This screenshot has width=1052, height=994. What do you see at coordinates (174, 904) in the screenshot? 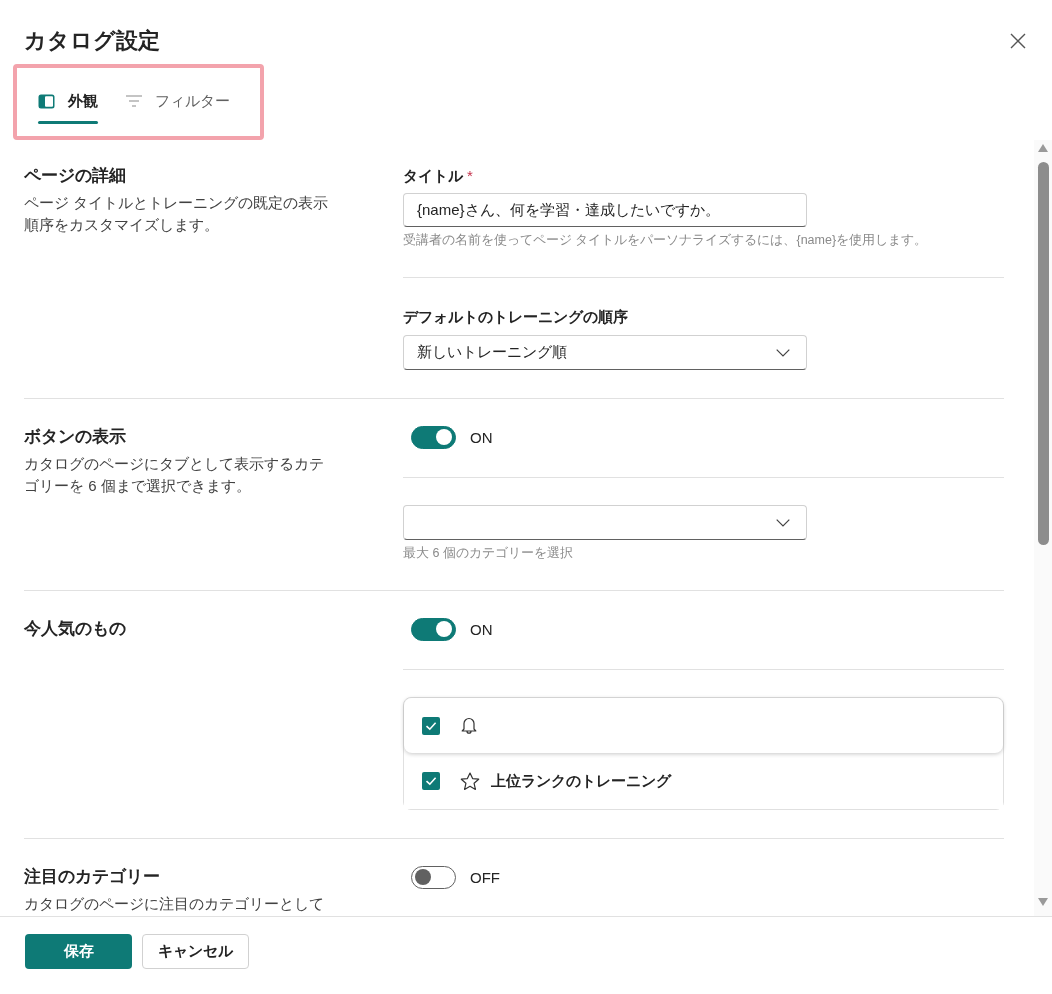
I see `section-description: カタログのページに注目のカテゴリーとして` at bounding box center [174, 904].